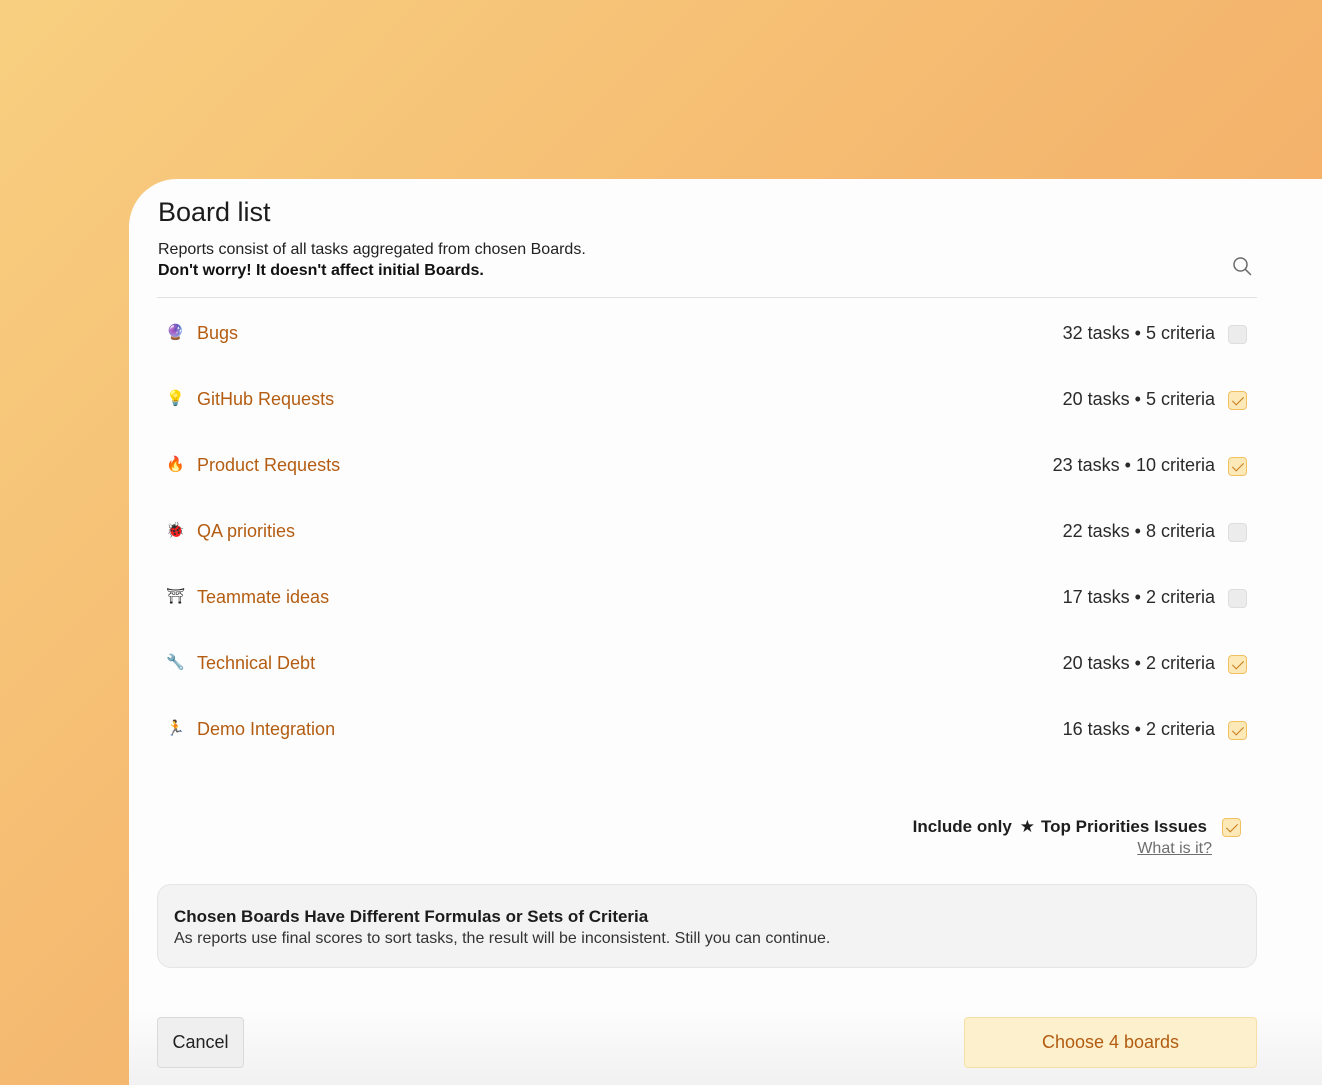 This screenshot has width=1322, height=1085. I want to click on header-divider, so click(707, 297).